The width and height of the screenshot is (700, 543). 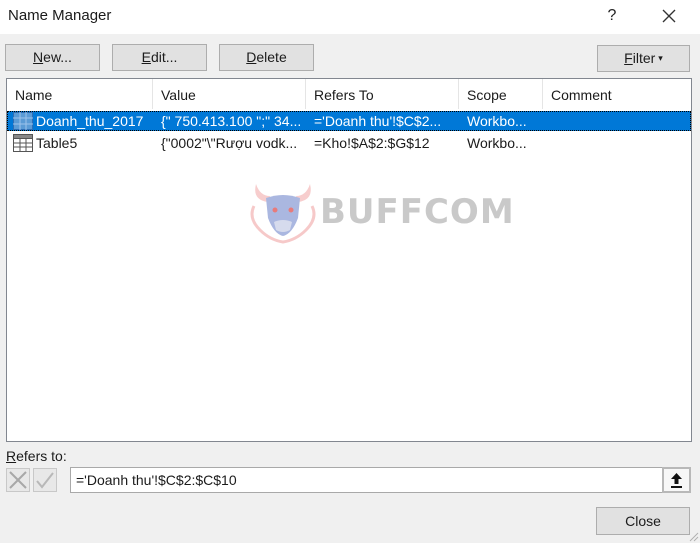 I want to click on filter-button: Filter ▾, so click(x=643, y=58).